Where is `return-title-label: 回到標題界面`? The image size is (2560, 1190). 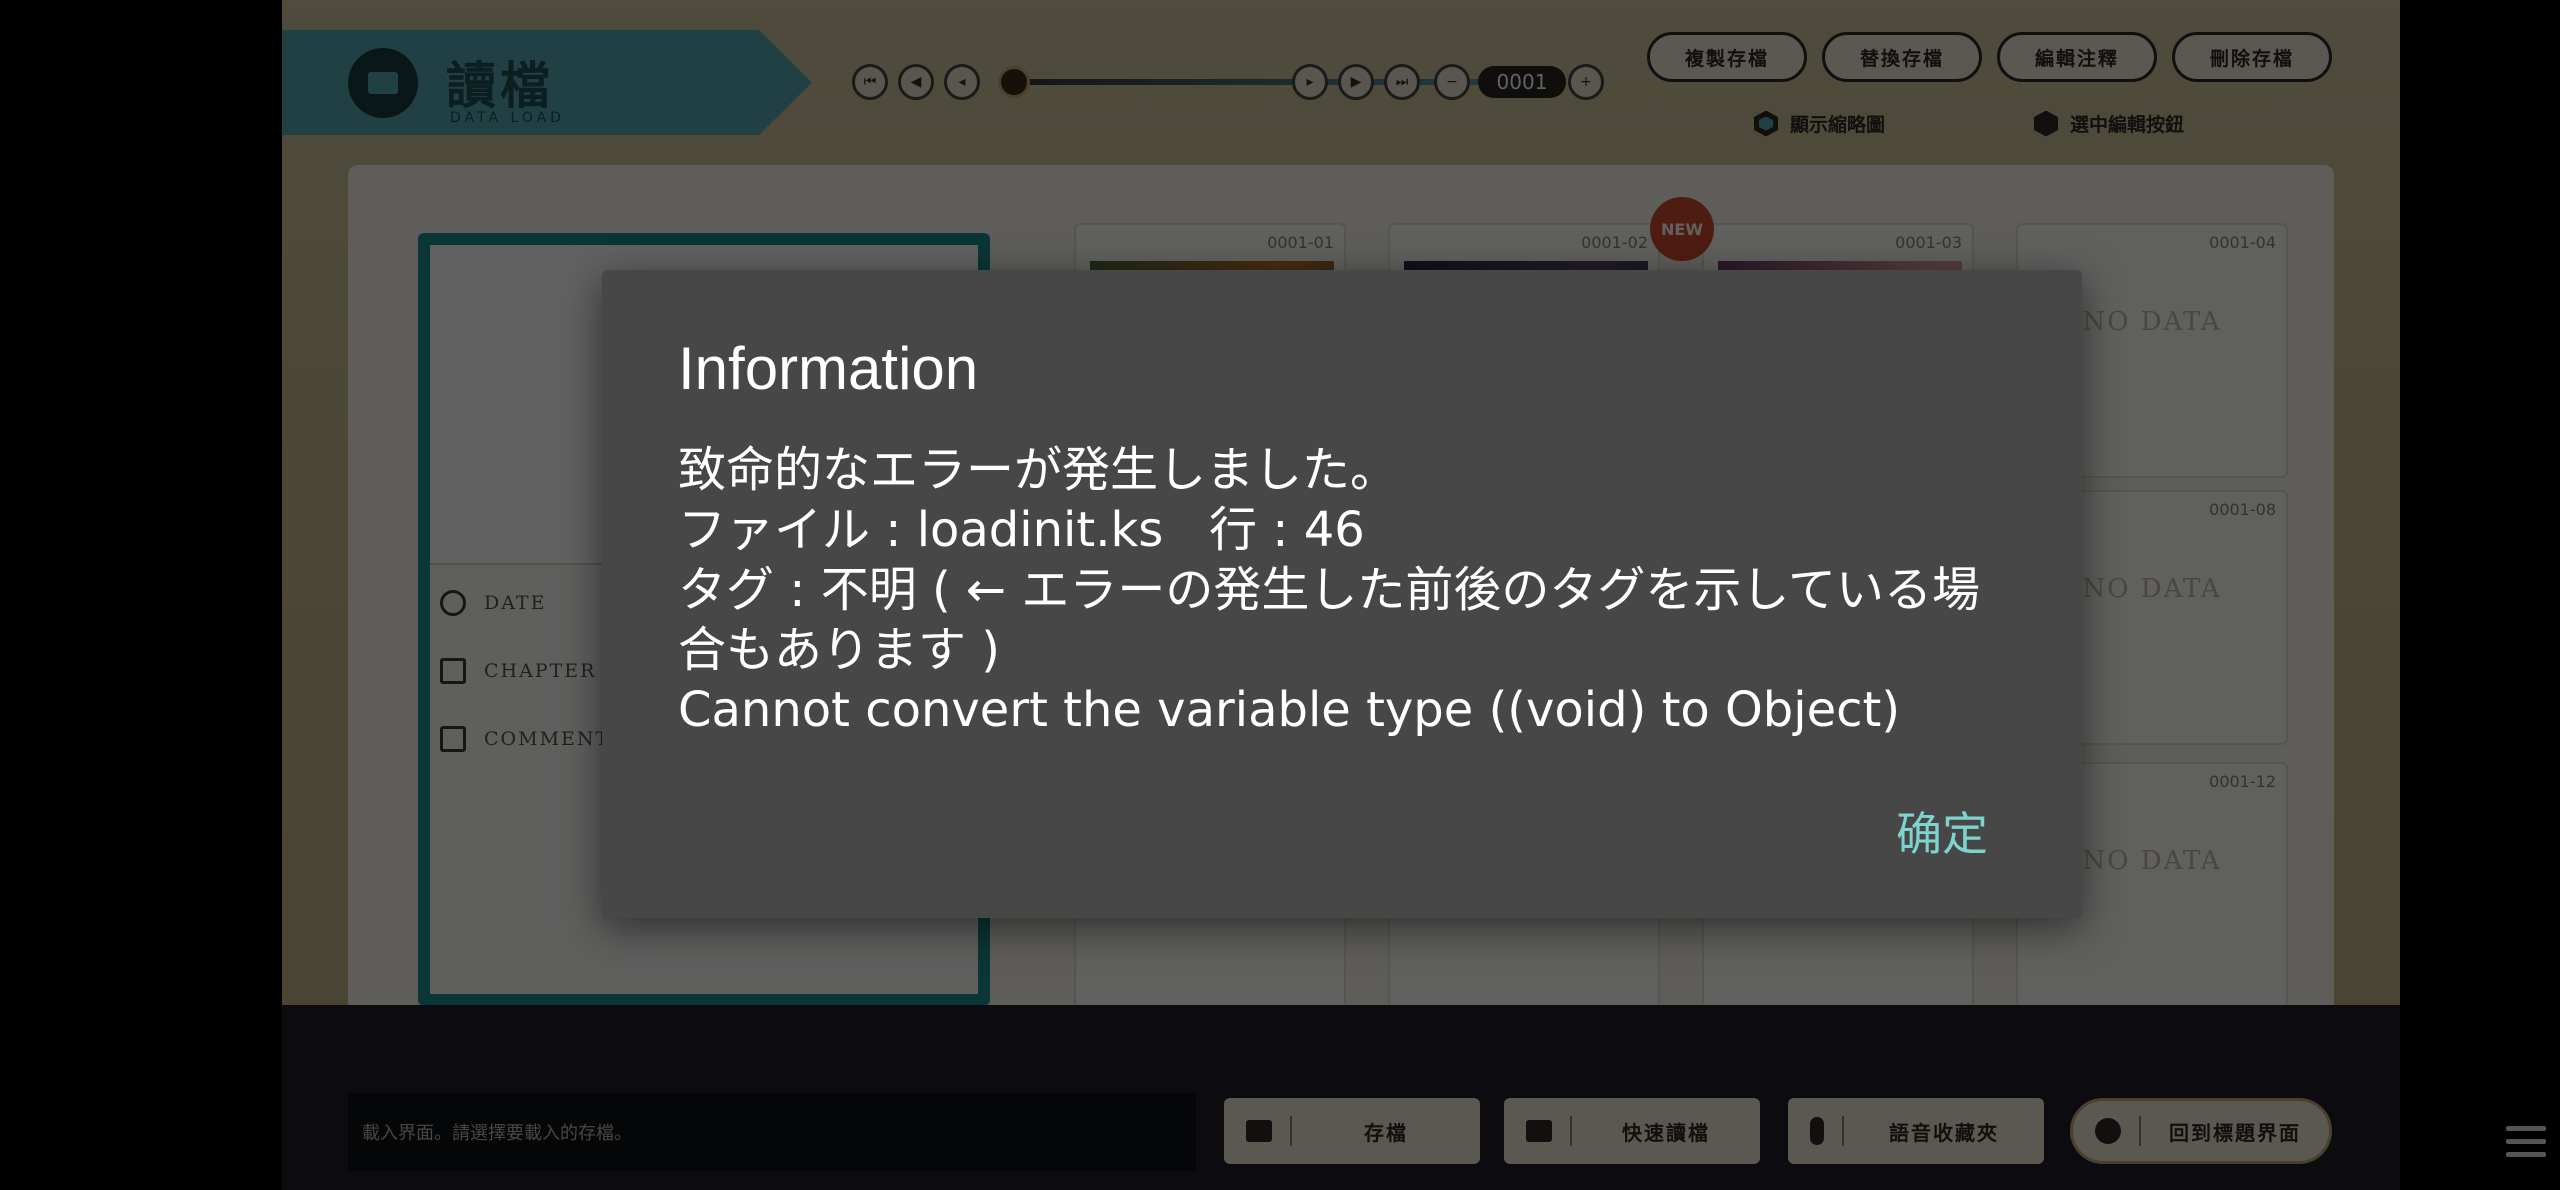
return-title-label: 回到標題界面 is located at coordinates (2235, 1132).